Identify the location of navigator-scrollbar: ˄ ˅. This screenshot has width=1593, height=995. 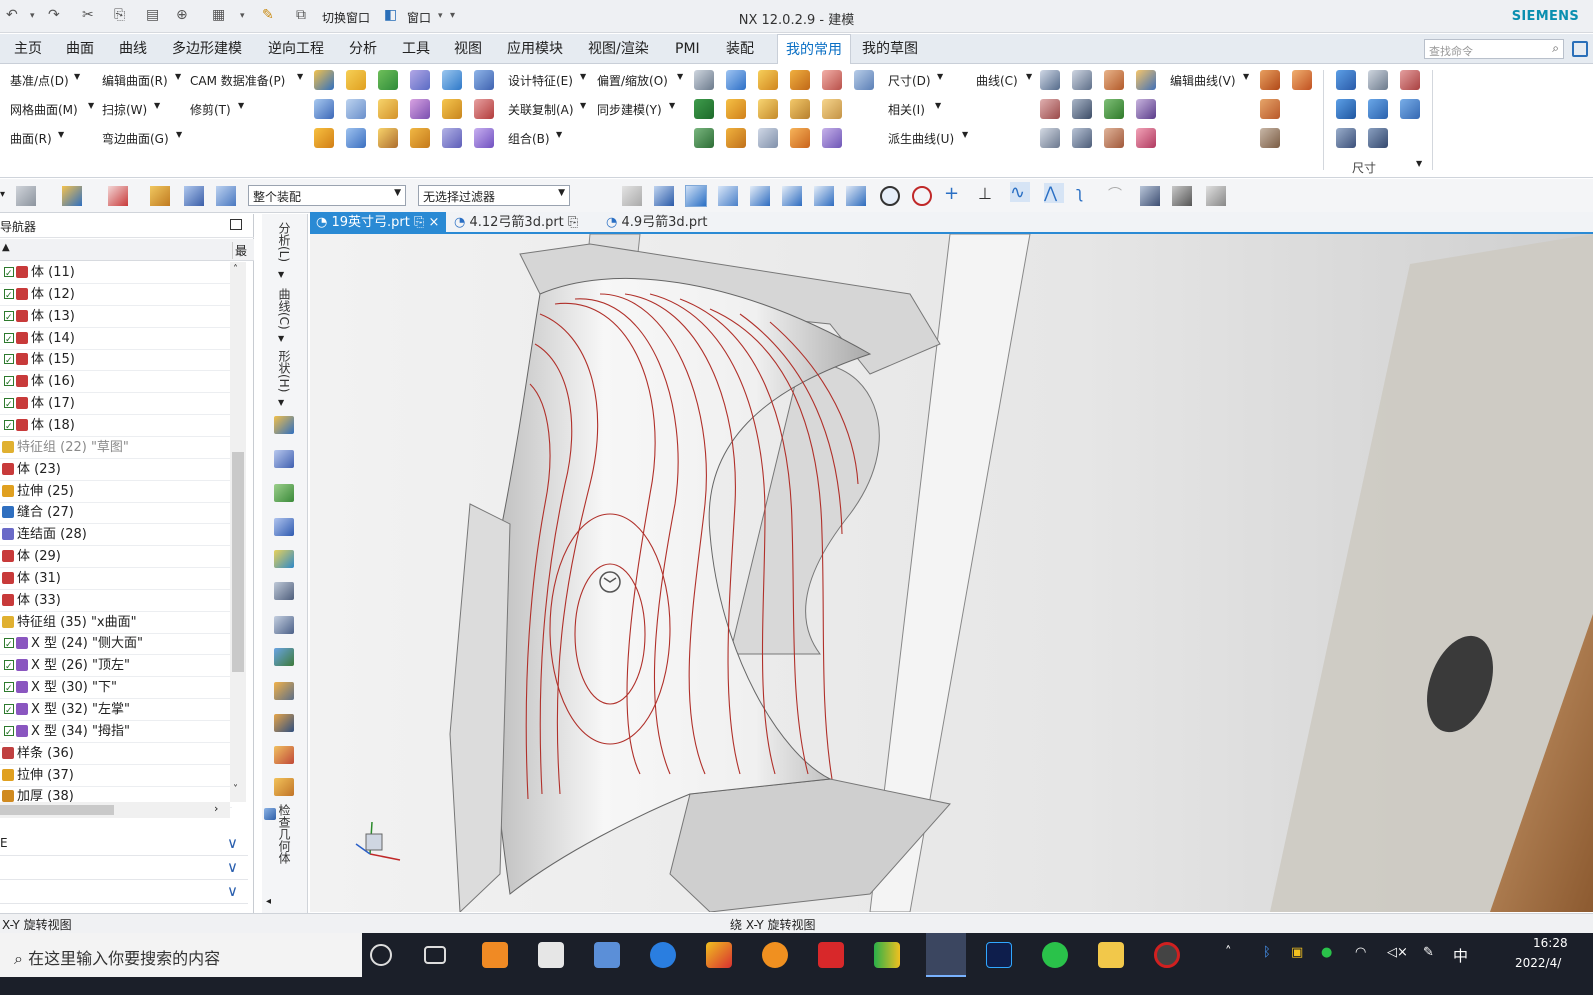
(238, 532).